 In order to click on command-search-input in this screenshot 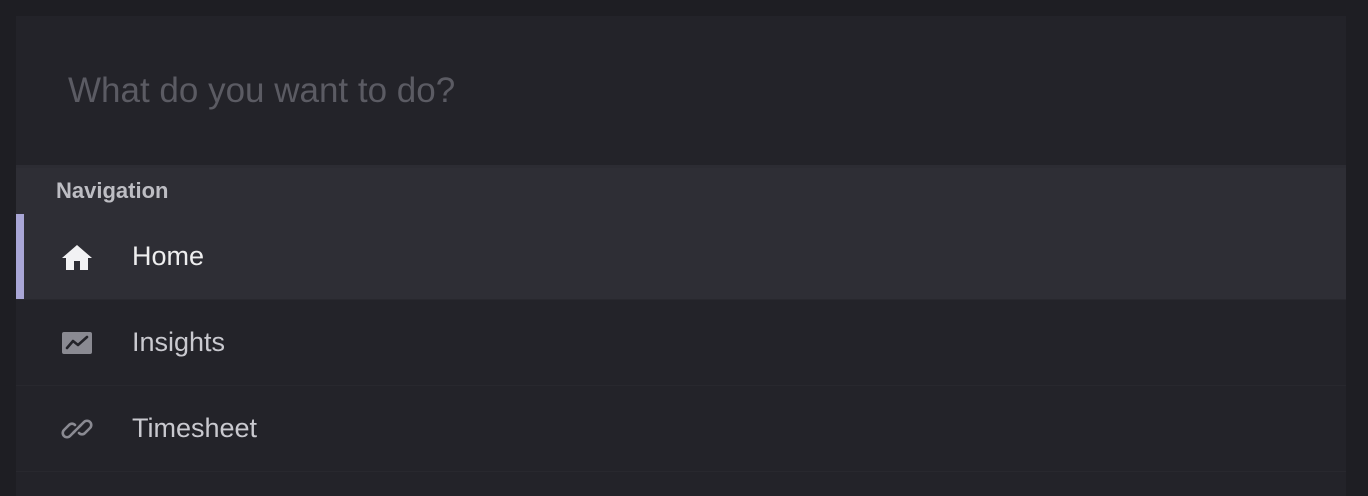, I will do `click(706, 90)`.